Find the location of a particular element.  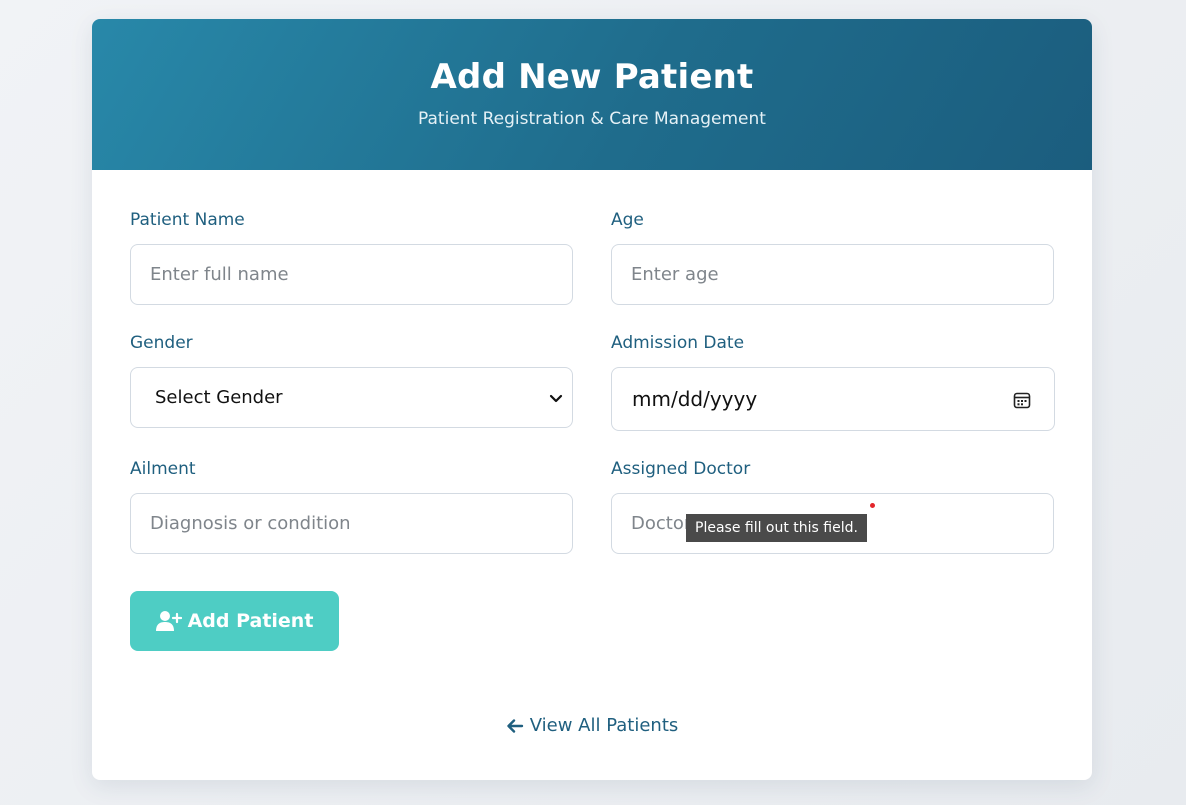

age-label: Age is located at coordinates (627, 220).